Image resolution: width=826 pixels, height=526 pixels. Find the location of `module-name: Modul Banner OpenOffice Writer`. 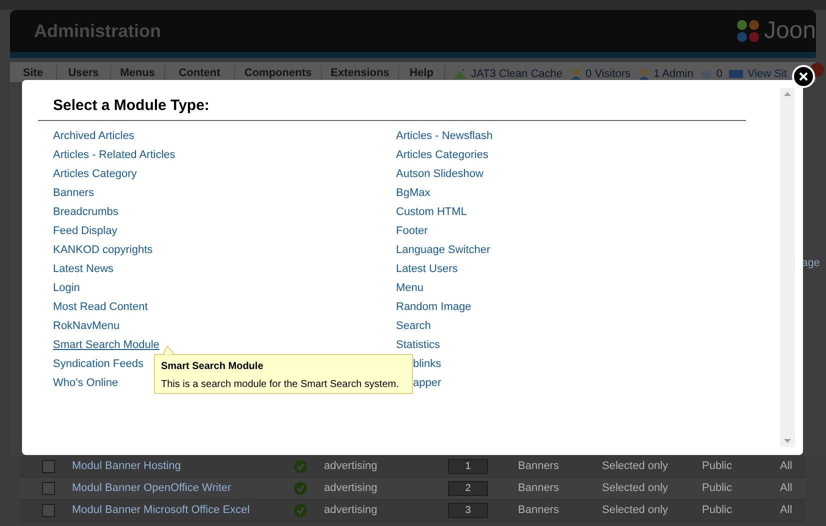

module-name: Modul Banner OpenOffice Writer is located at coordinates (179, 488).